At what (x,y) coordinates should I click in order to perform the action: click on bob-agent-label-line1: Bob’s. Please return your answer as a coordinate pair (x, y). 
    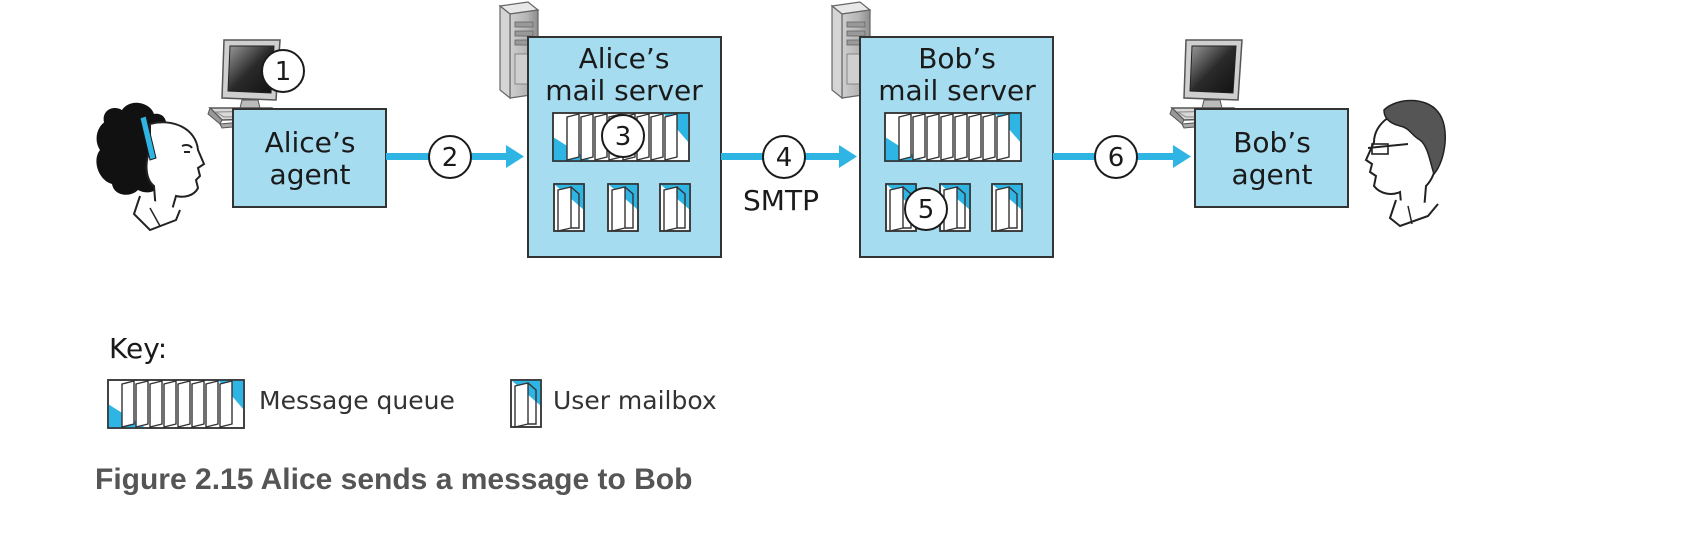
    Looking at the image, I should click on (1272, 142).